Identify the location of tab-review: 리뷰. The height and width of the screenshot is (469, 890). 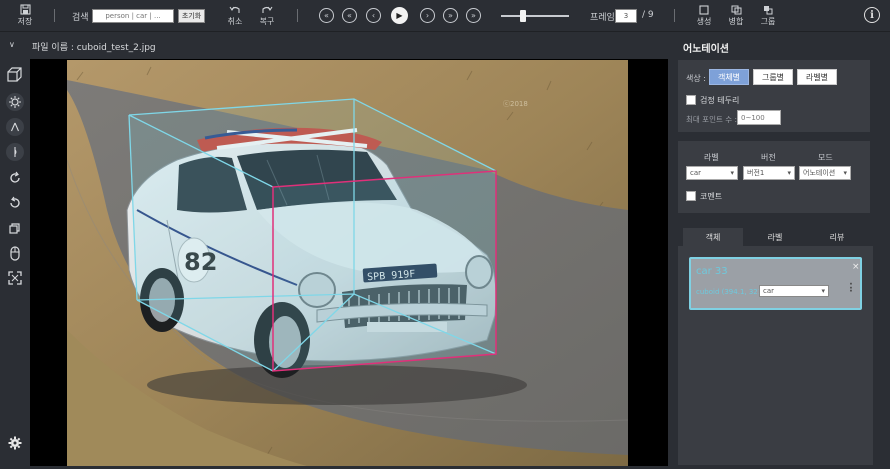
(837, 237).